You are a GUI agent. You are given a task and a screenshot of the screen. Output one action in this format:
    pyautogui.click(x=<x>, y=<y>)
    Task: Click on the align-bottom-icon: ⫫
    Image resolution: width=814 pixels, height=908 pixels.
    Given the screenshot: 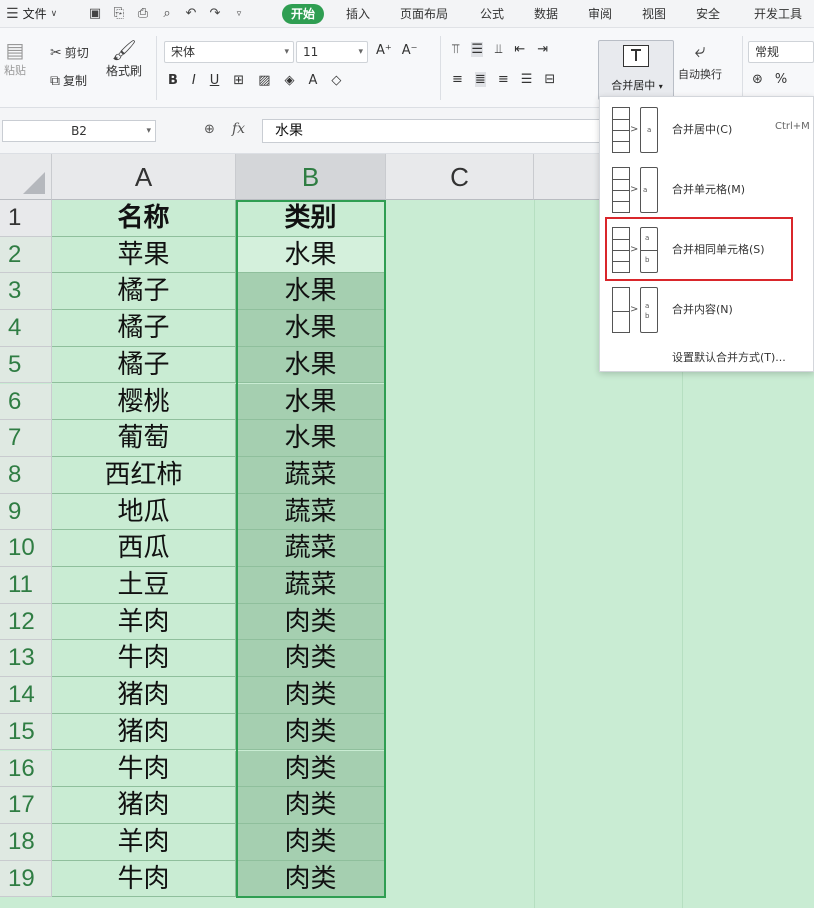 What is the action you would take?
    pyautogui.click(x=498, y=49)
    